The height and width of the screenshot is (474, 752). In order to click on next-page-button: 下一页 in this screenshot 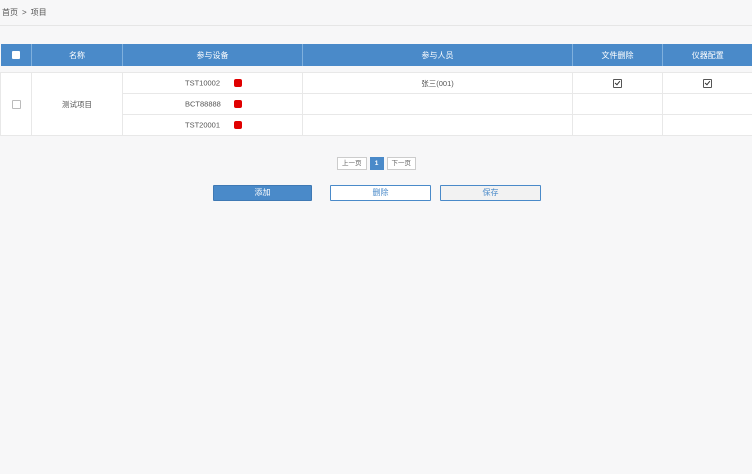, I will do `click(401, 163)`.